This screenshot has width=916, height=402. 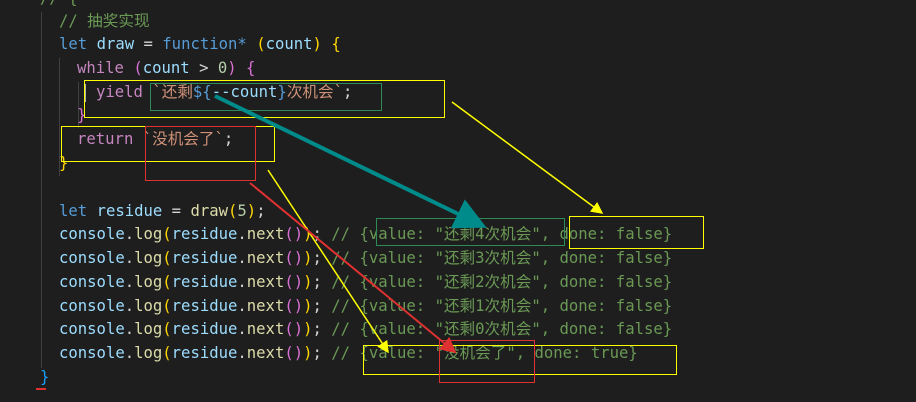 I want to click on arrow-return-string-to-final-value, so click(x=353, y=268).